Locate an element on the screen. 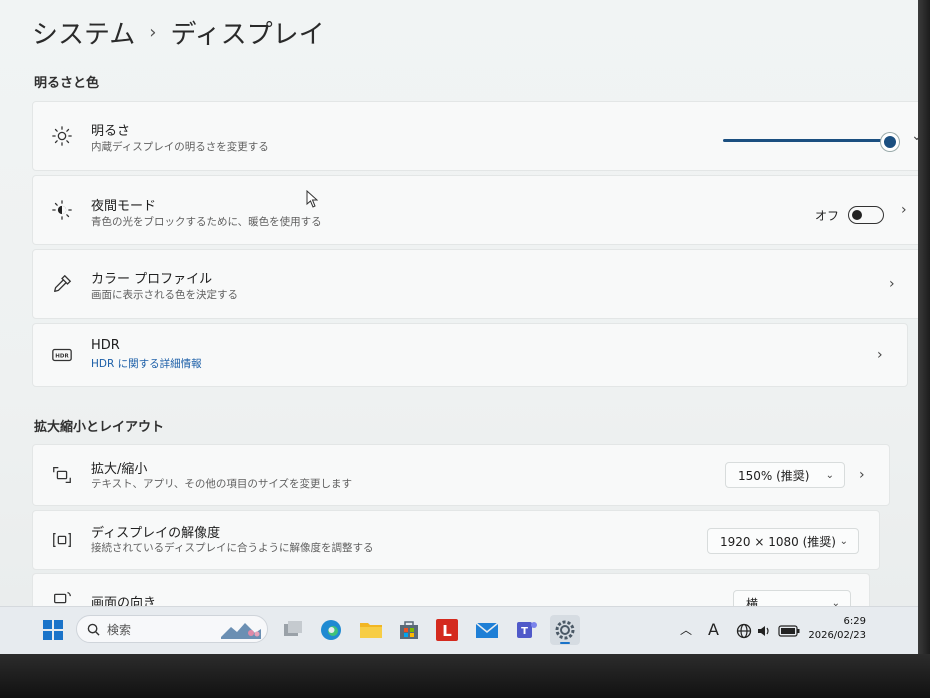 This screenshot has height=698, width=930. svg-text: HDR is located at coordinates (62, 356).